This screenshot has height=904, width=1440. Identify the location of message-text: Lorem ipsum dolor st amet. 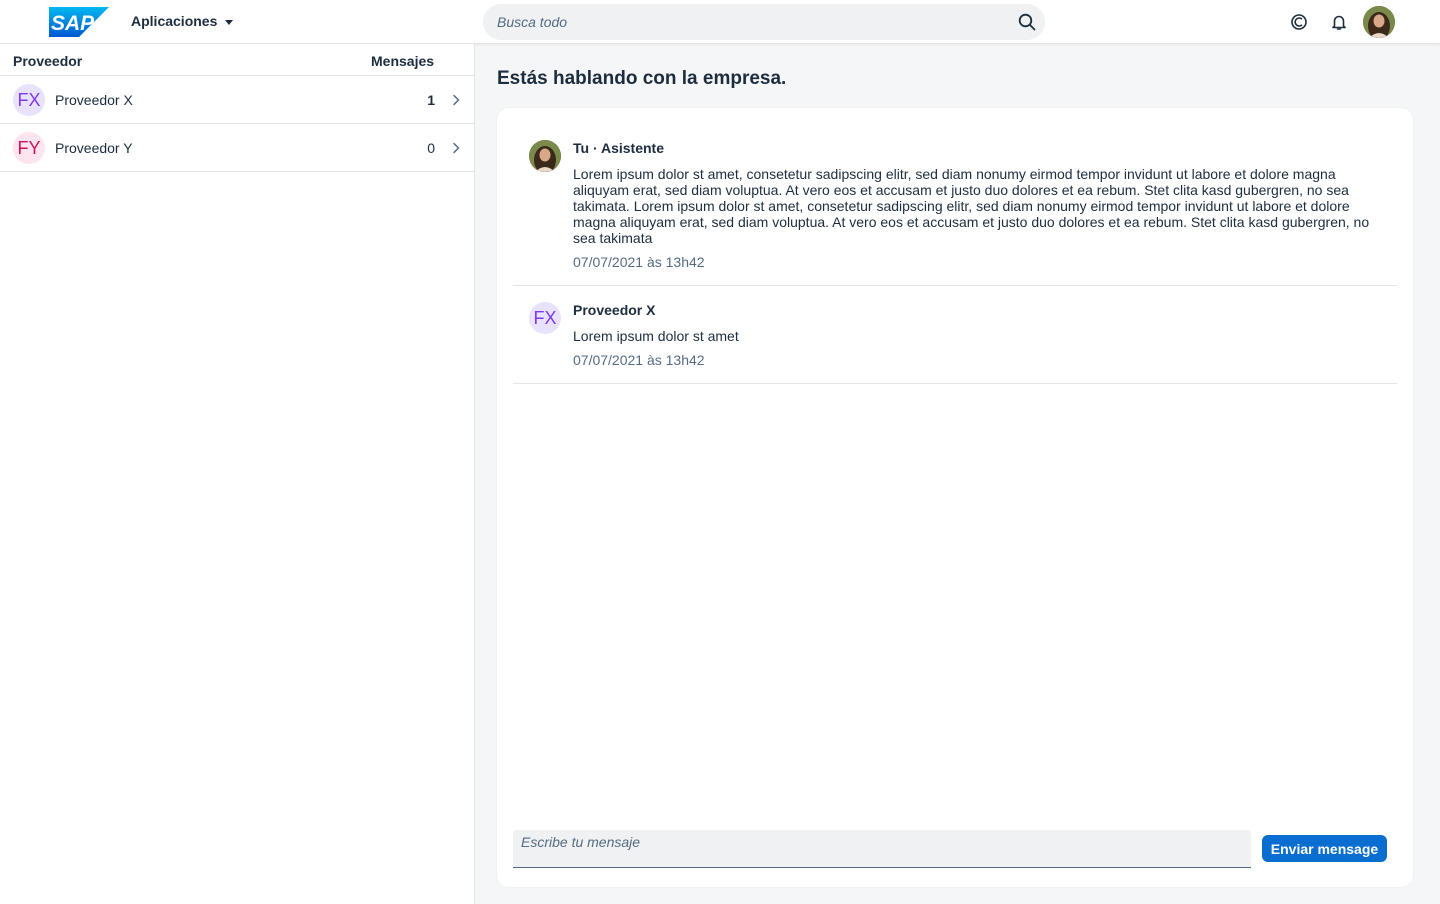
(656, 336).